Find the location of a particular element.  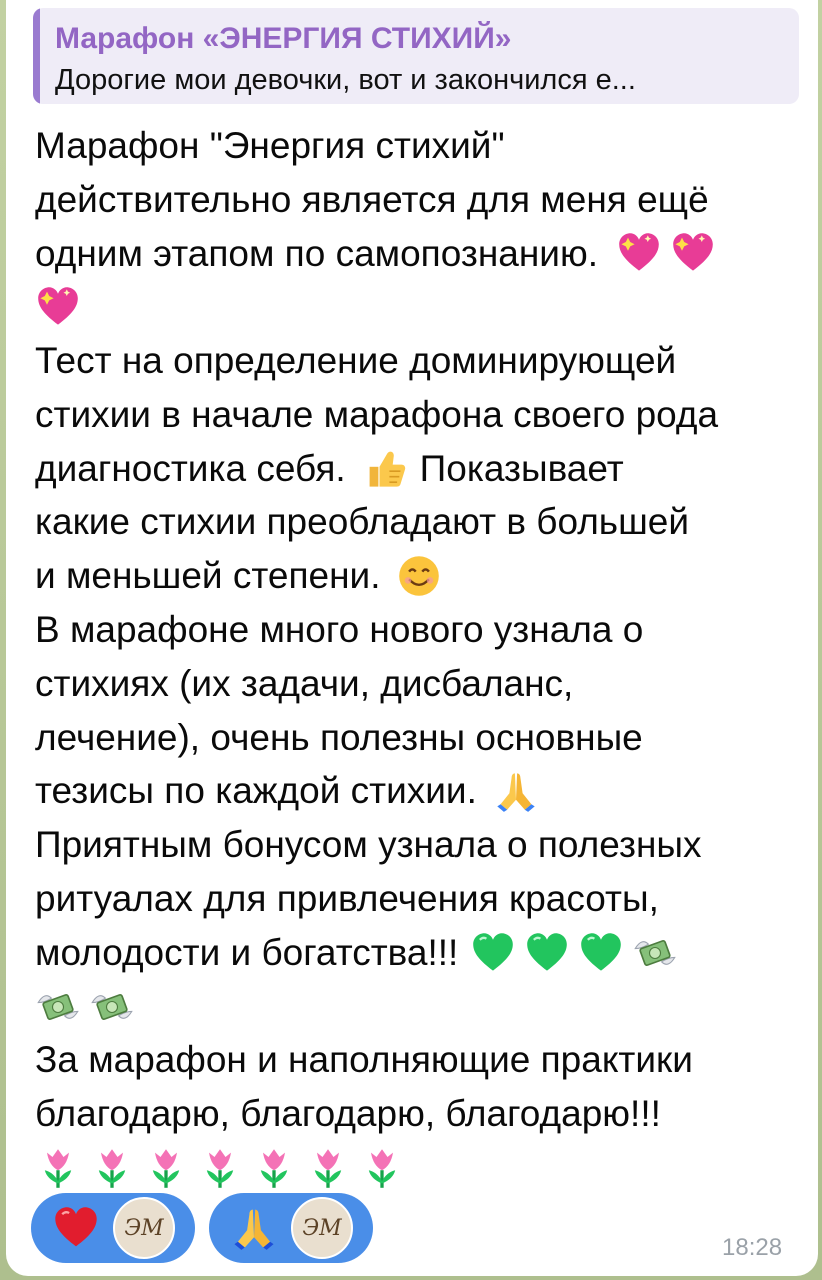

thumbs-up-icon is located at coordinates (385, 469).